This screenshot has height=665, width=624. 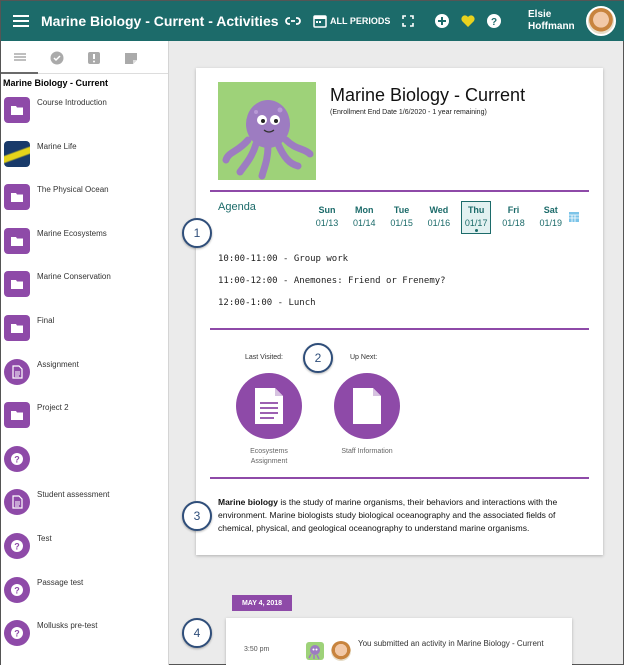 I want to click on agenda-item: 10:00-11:00 - Group work, so click(x=283, y=259).